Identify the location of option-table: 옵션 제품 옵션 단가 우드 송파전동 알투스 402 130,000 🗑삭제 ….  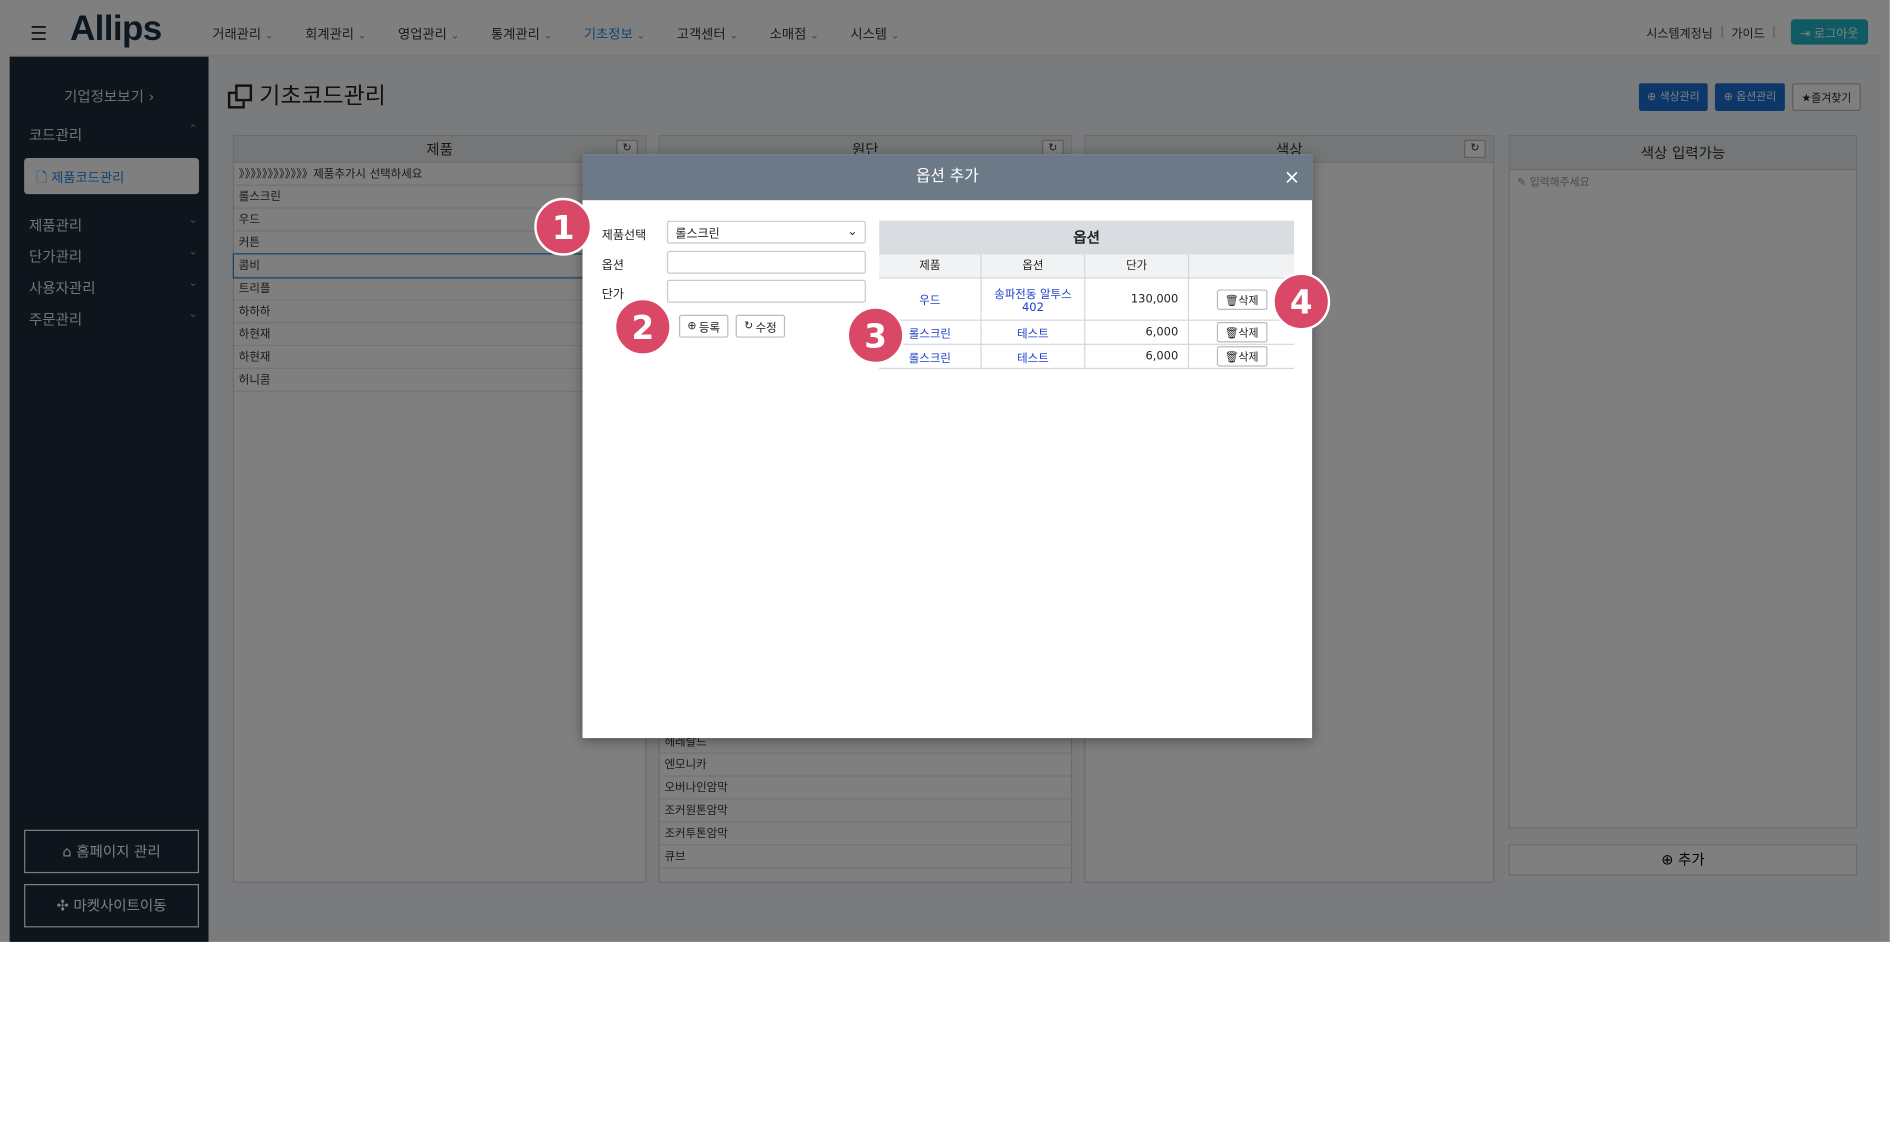
(1087, 295).